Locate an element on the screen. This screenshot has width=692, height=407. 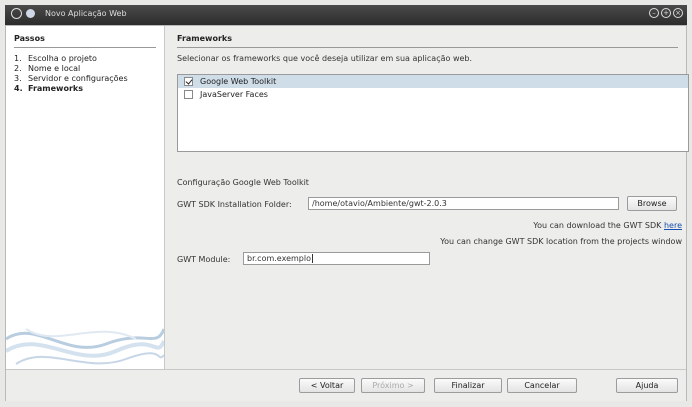
window-title: Novo Aplicação Web is located at coordinates (86, 13).